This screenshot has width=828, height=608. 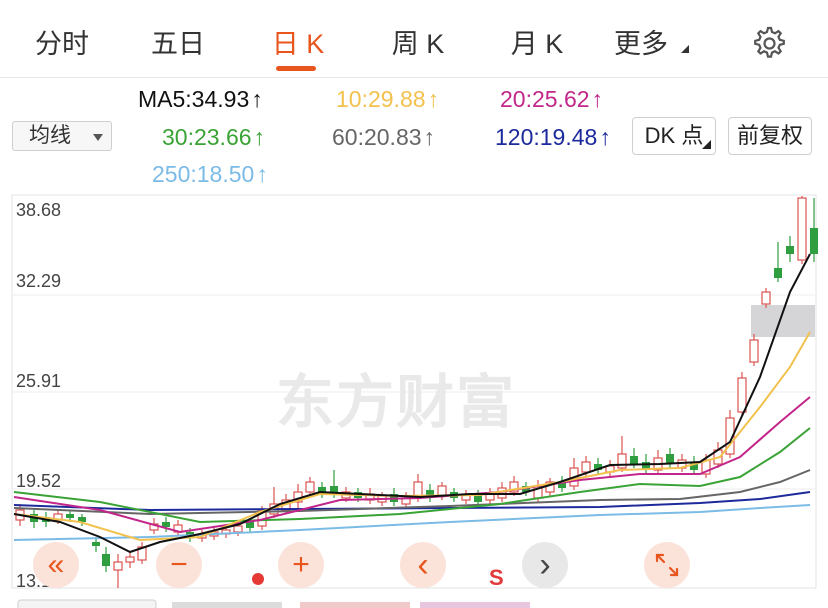 What do you see at coordinates (214, 137) in the screenshot?
I see `ma30-value: 30:23.66↑` at bounding box center [214, 137].